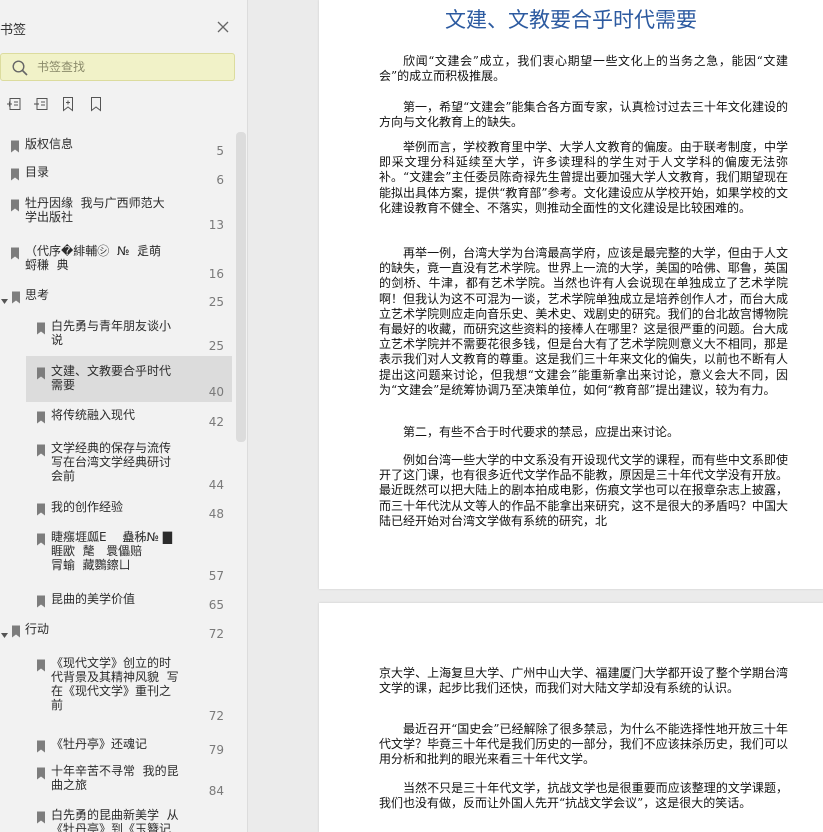  What do you see at coordinates (216, 274) in the screenshot?
I see `bookmark-page-number: 16` at bounding box center [216, 274].